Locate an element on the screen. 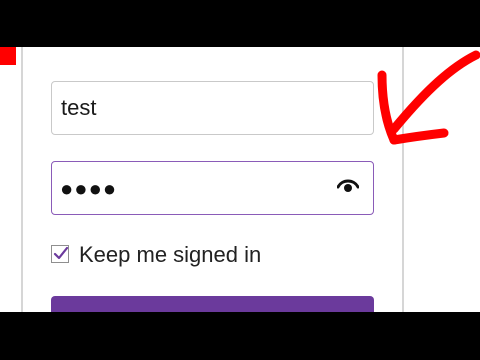 The height and width of the screenshot is (360, 480). sign-in-button is located at coordinates (212, 304).